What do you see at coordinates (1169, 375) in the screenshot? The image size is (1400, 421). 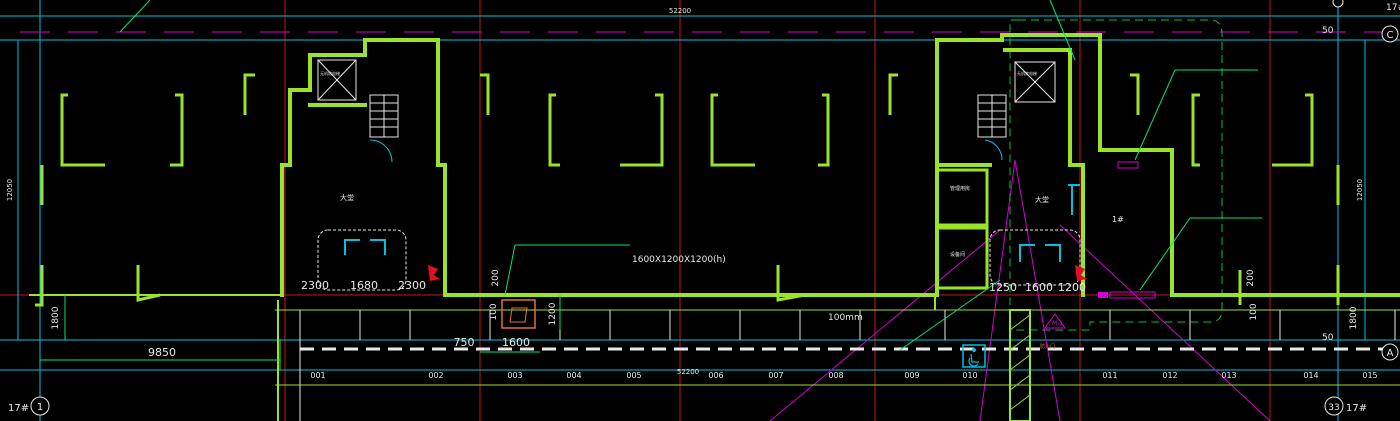 I see `parking-number: 012` at bounding box center [1169, 375].